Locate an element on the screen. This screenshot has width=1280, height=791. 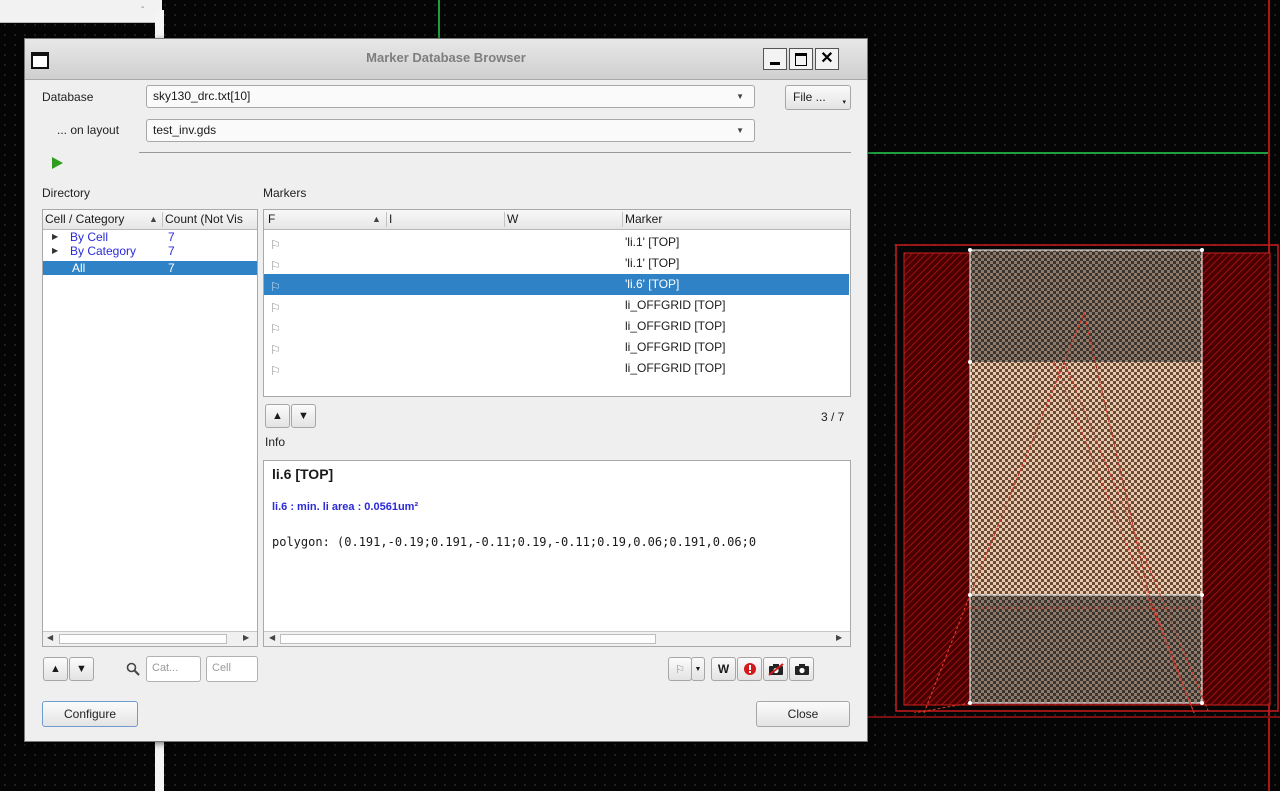
tree-item-by-category: ▶ By Category 7 is located at coordinates (150, 251).